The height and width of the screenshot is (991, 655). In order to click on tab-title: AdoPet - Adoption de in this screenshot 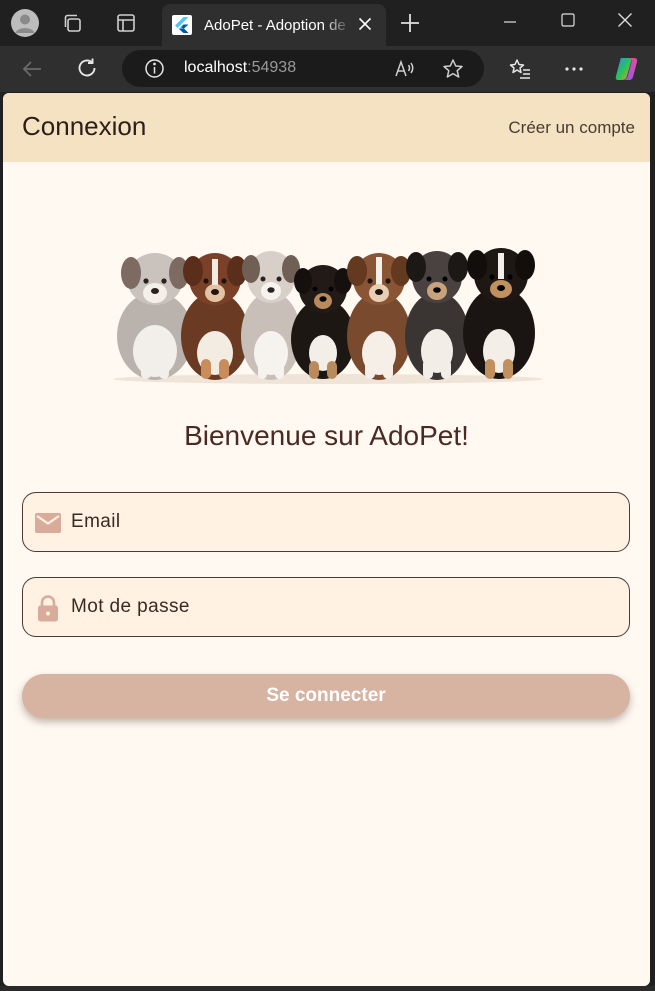, I will do `click(275, 25)`.